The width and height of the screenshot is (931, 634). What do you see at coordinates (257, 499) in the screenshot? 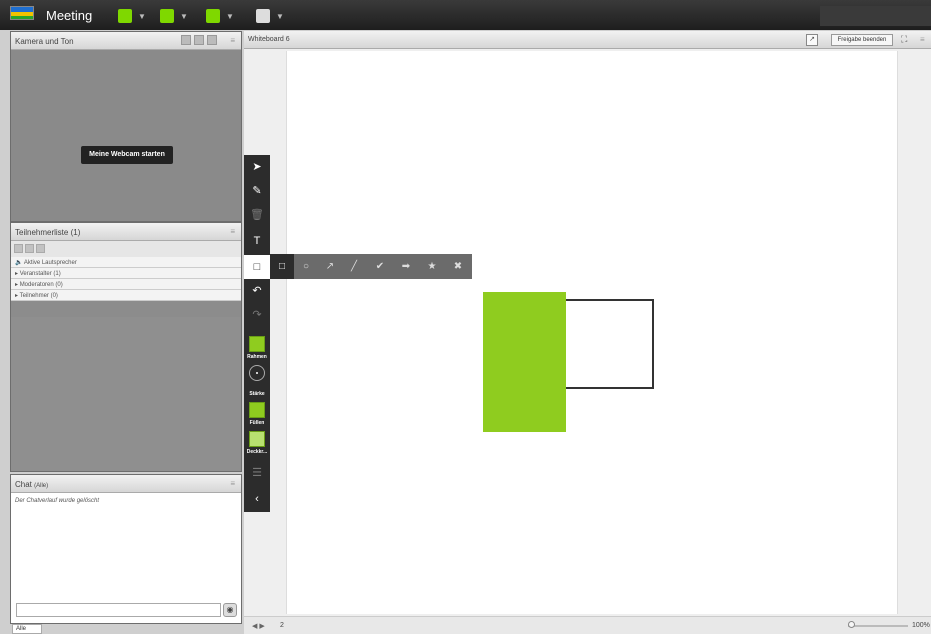
I see `collapse-toolbar-icon: ‹` at bounding box center [257, 499].